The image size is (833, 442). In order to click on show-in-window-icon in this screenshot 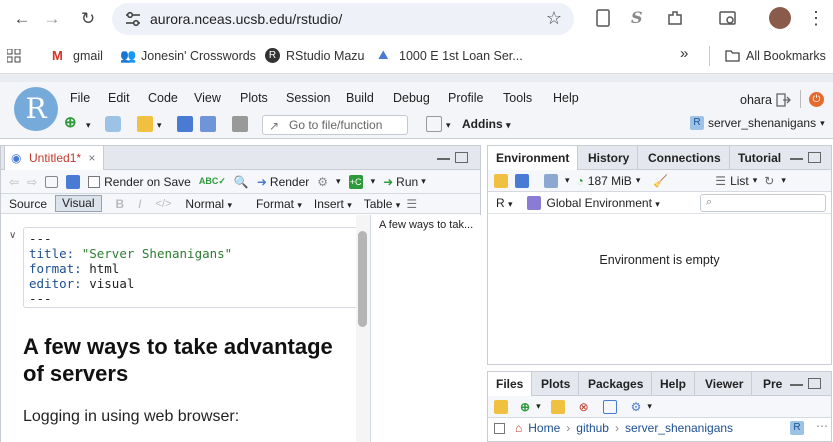, I will do `click(52, 181)`.